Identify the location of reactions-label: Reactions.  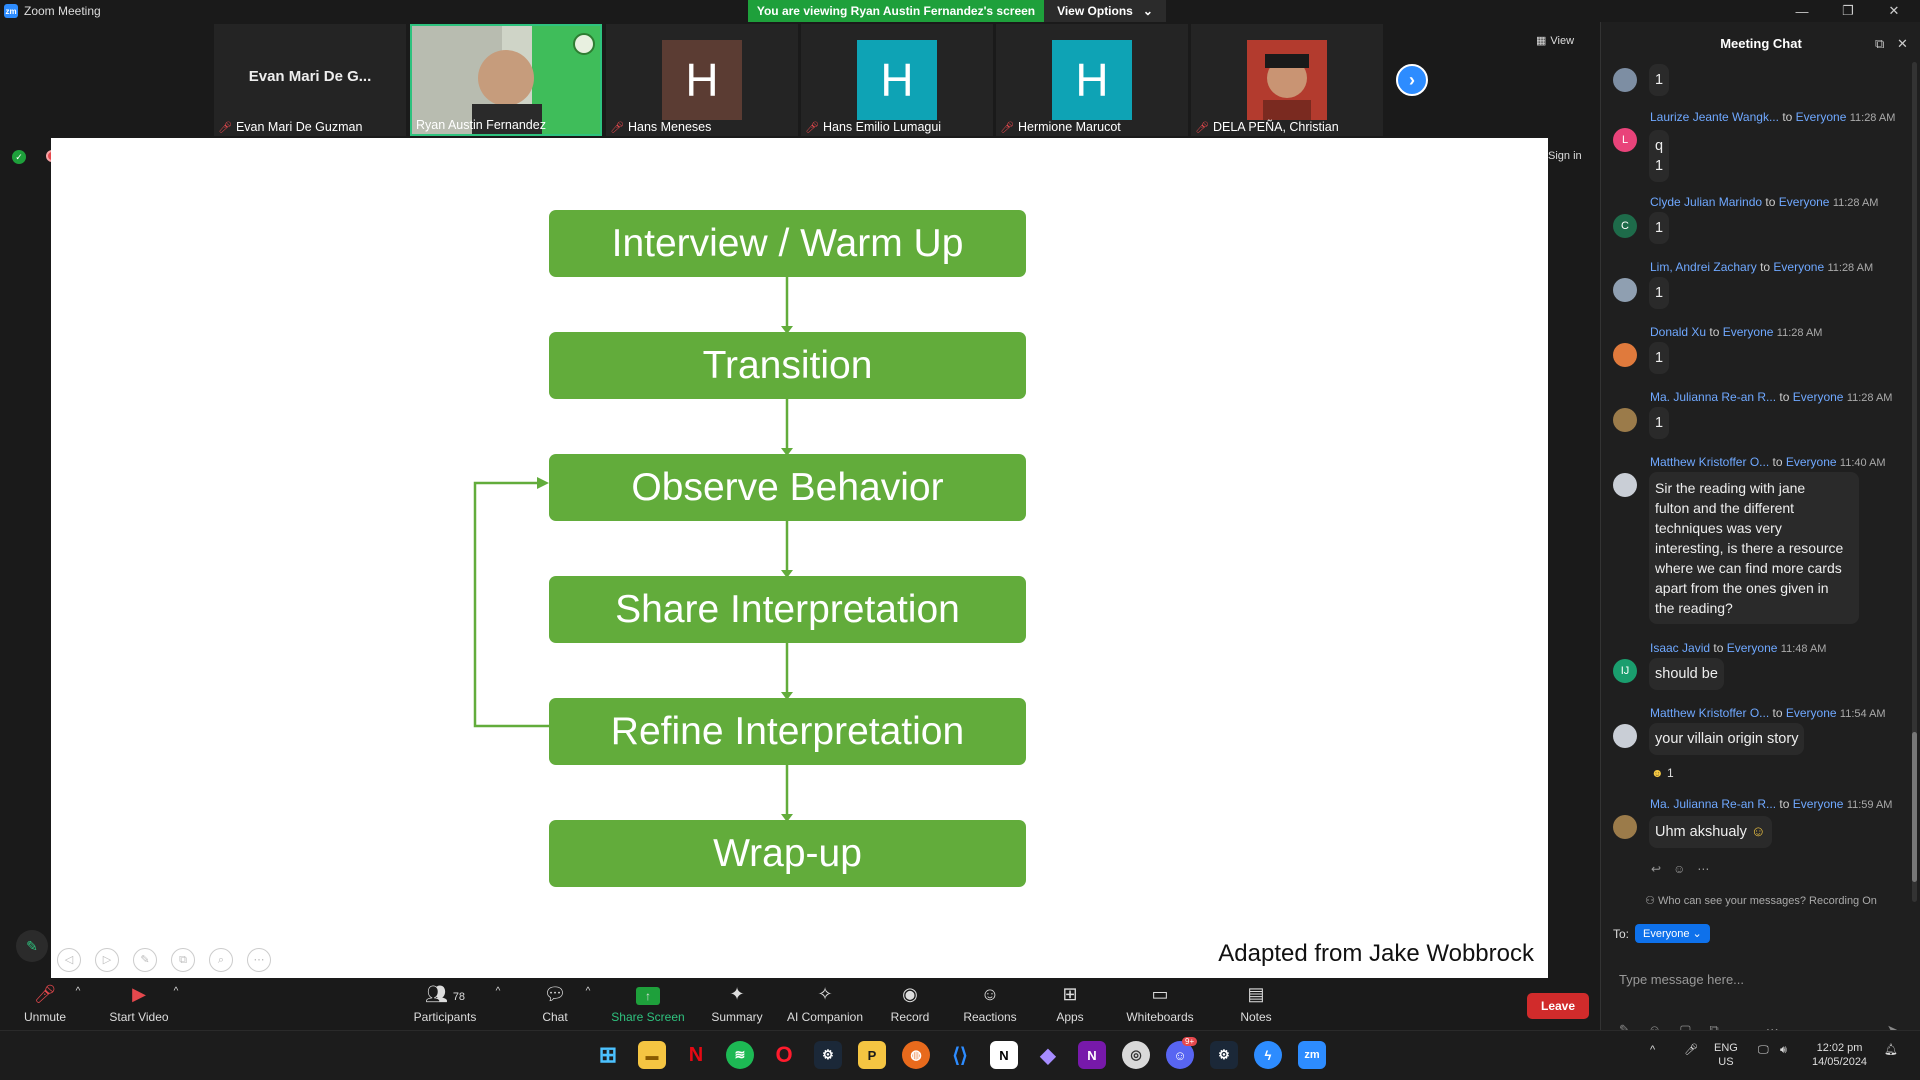
(990, 1017).